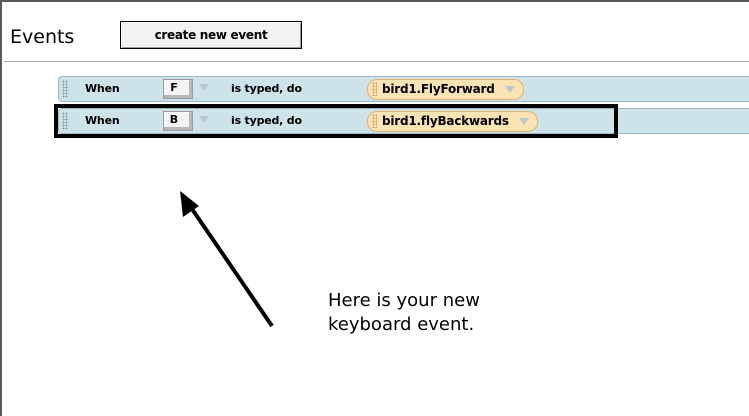 Image resolution: width=749 pixels, height=416 pixels. I want to click on callout-text: Here is your new keyboard event., so click(404, 313).